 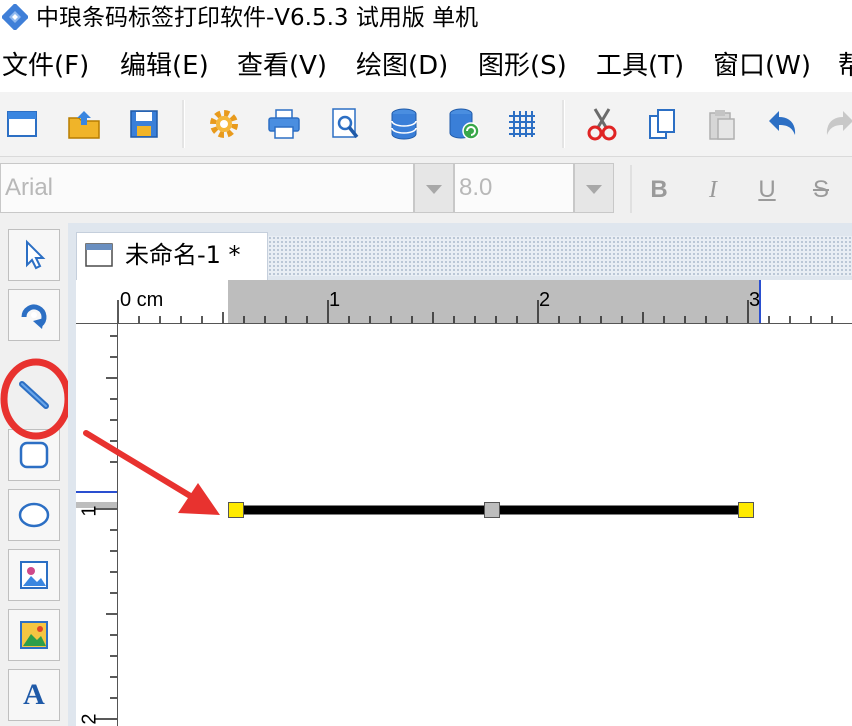 I want to click on ellipse-tool-button, so click(x=34, y=515).